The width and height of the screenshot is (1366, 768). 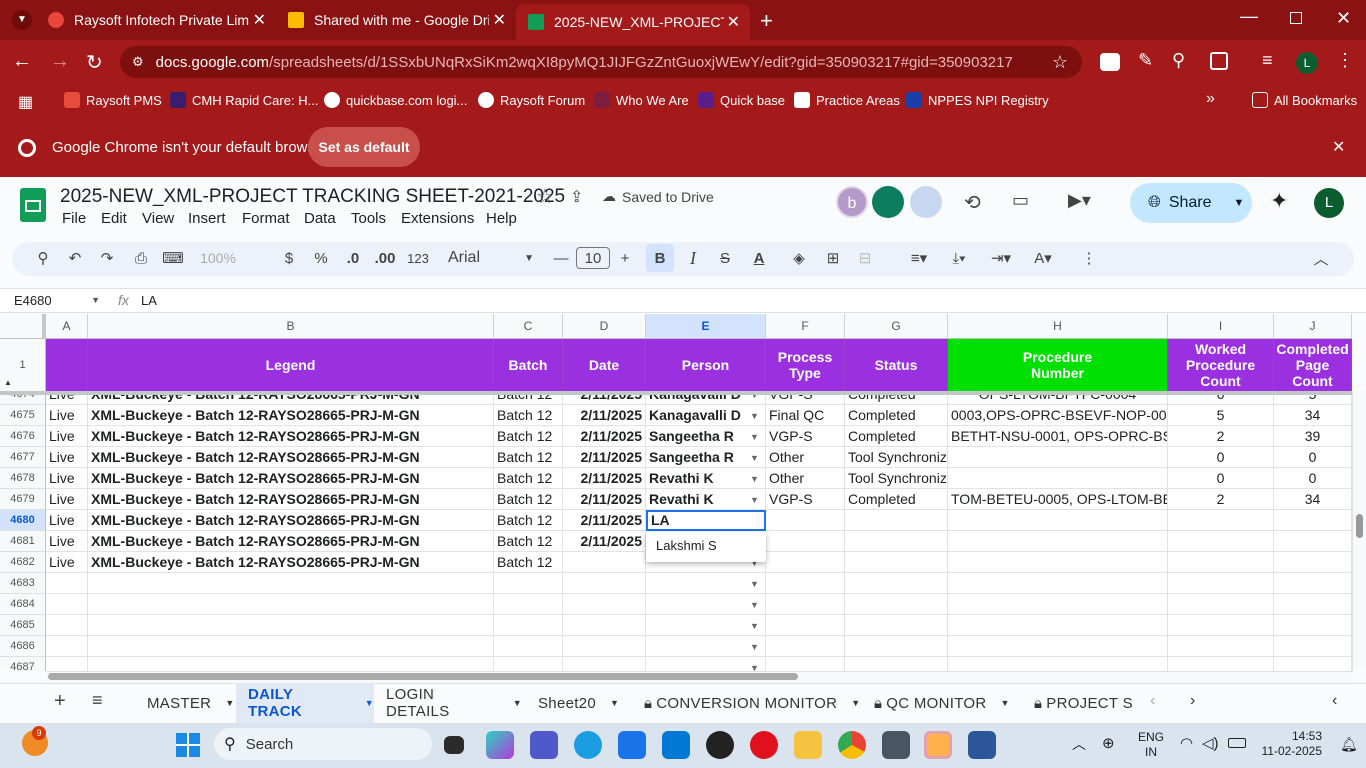 I want to click on italic-button: I, so click(x=693, y=258).